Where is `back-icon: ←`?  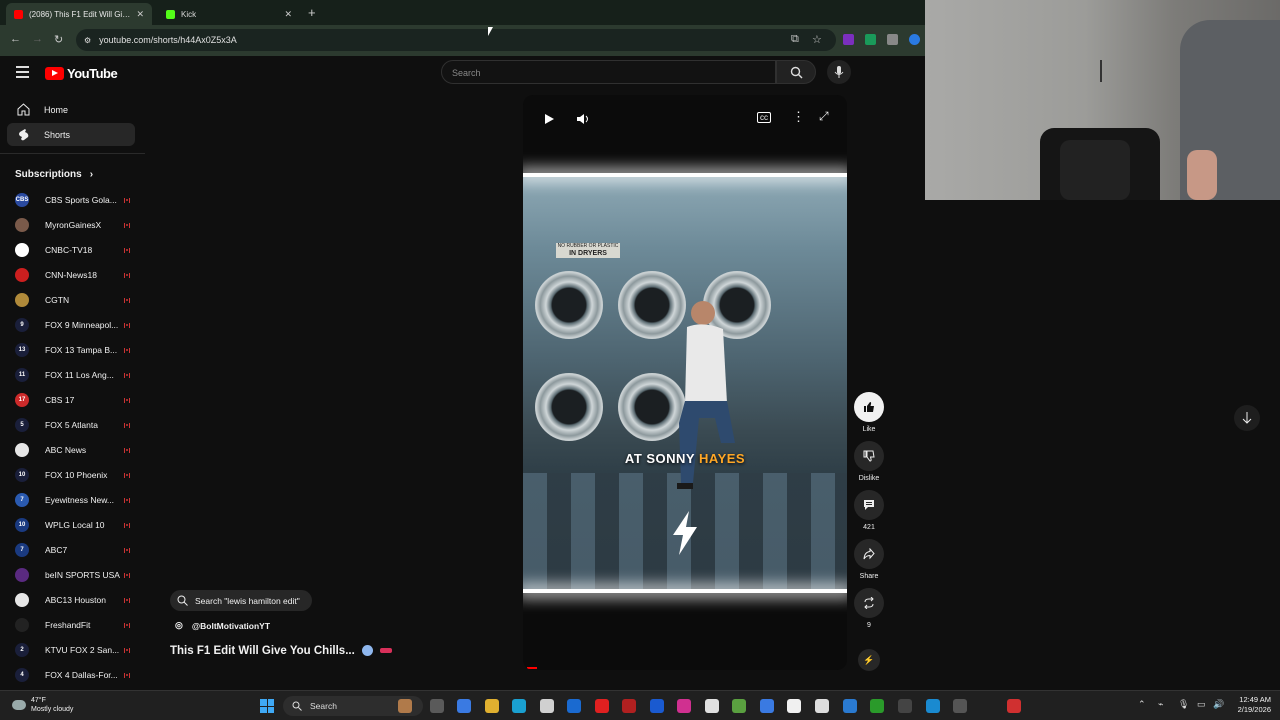
back-icon: ← is located at coordinates (15, 39).